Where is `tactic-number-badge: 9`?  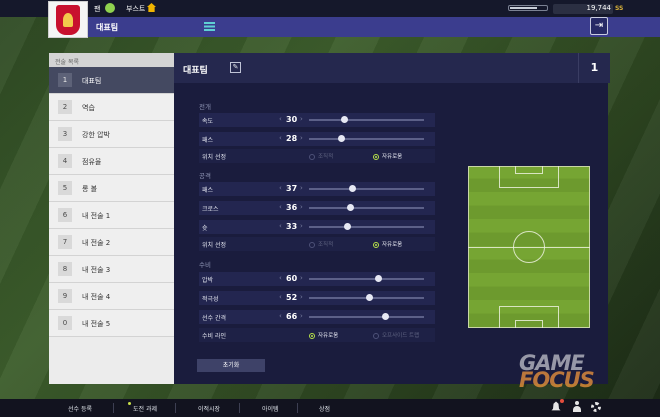 tactic-number-badge: 9 is located at coordinates (65, 296).